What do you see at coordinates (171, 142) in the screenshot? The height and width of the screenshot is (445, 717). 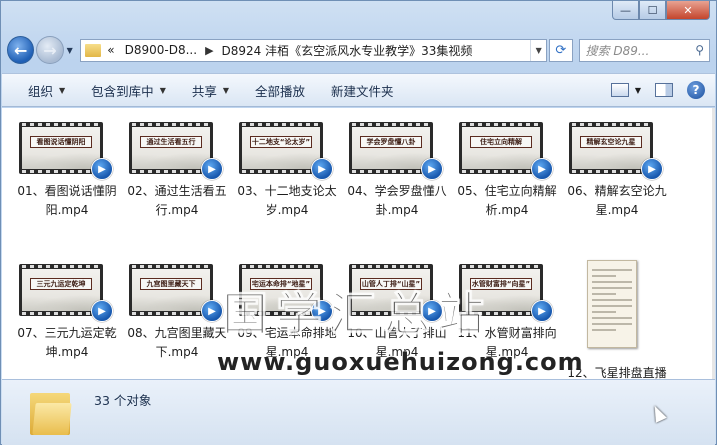 I see `thumbnail-title: 通过生活看五行` at bounding box center [171, 142].